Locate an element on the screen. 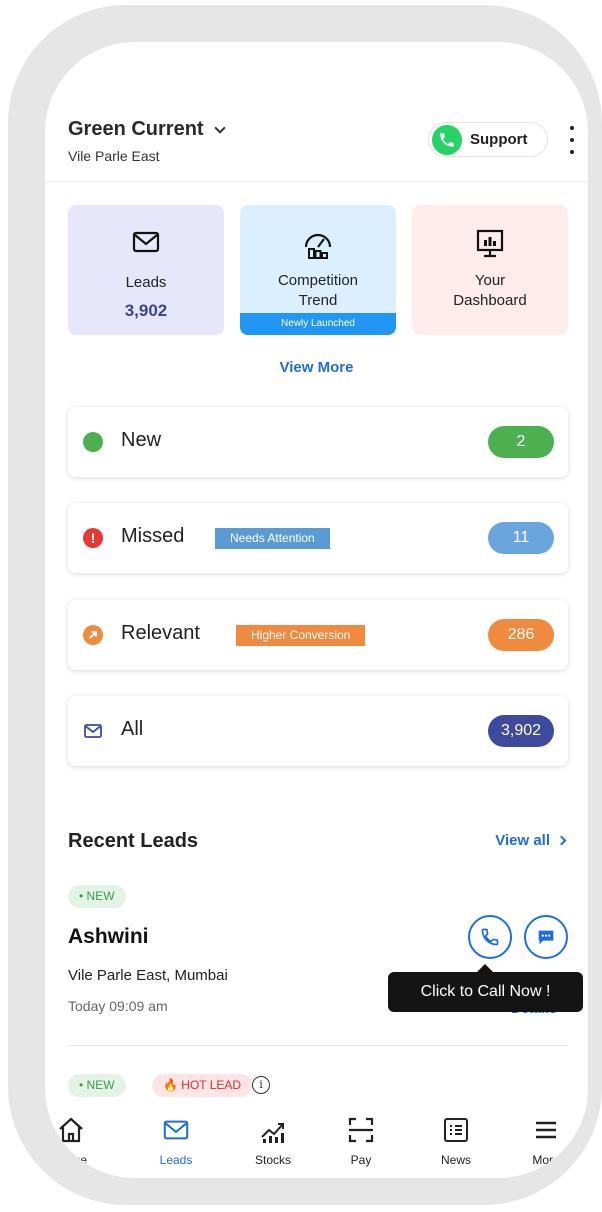  dashboard-tile: Your Dashboard is located at coordinates (490, 270).